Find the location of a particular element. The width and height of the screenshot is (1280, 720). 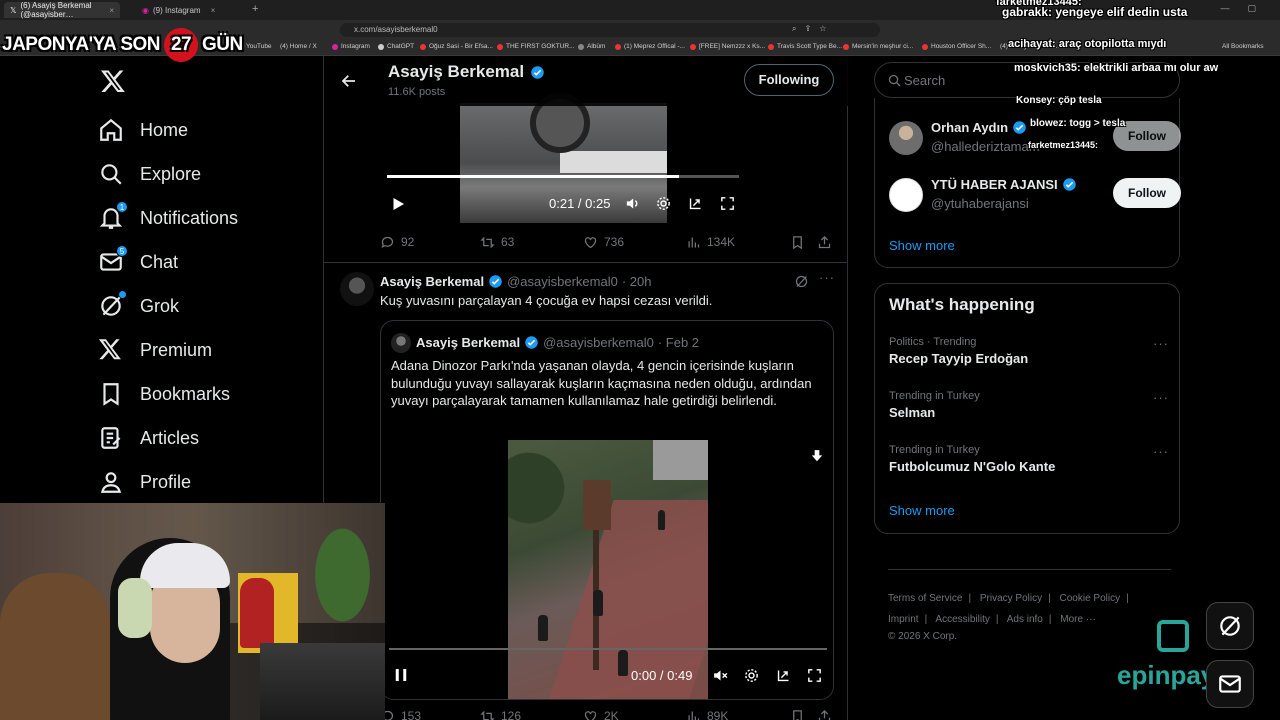

grok-float-button is located at coordinates (1230, 626).